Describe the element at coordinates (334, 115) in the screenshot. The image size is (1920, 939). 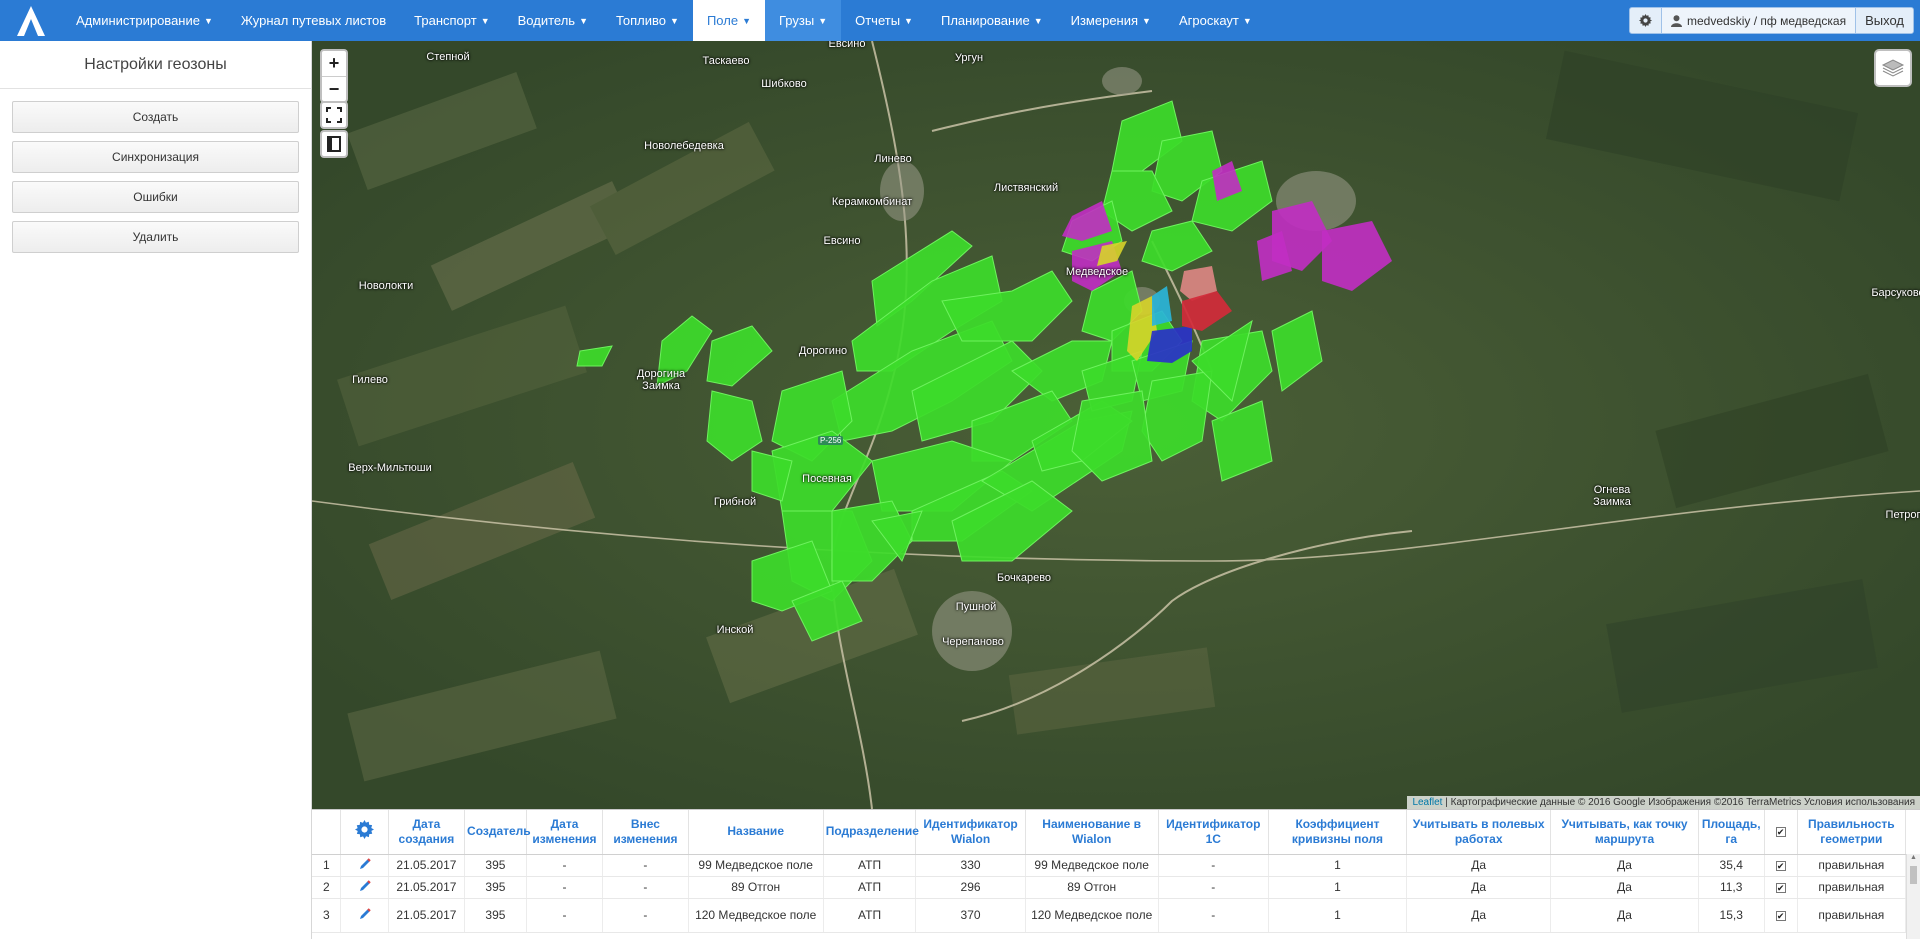
I see `fullscreen-button` at that location.